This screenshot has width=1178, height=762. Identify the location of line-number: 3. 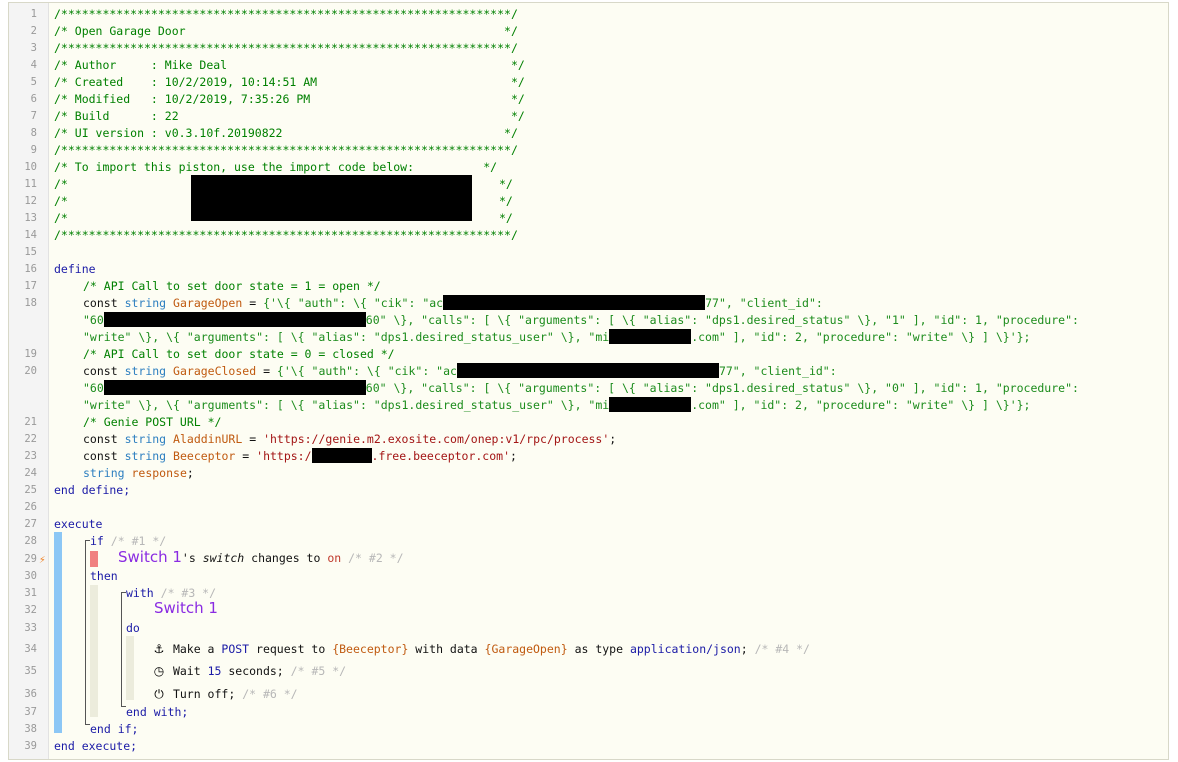
(33, 48).